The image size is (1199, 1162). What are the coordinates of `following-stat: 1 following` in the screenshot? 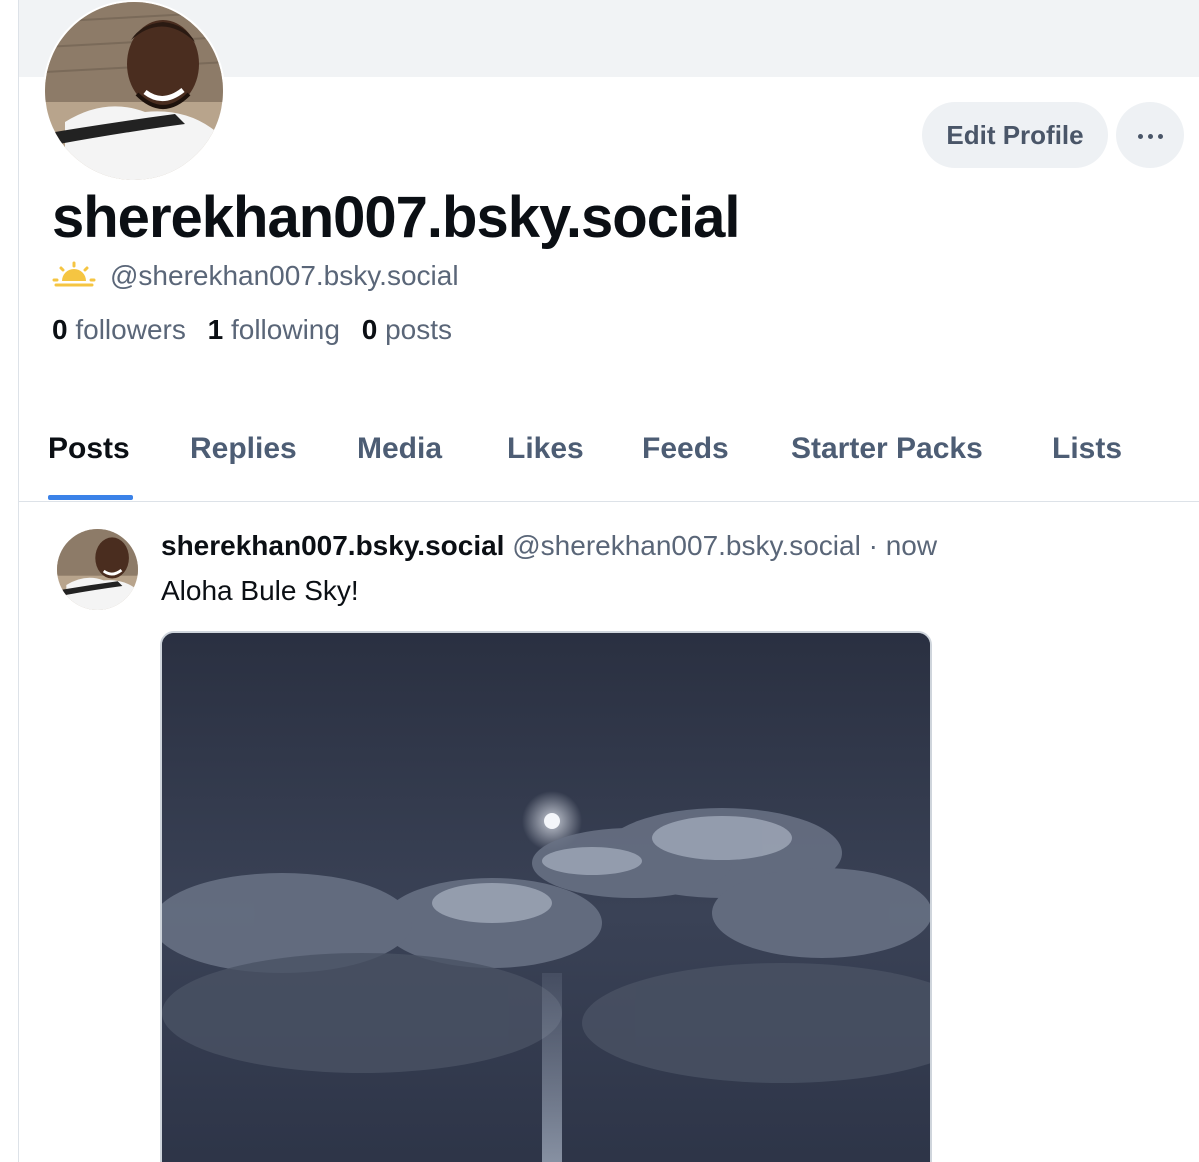 It's located at (274, 329).